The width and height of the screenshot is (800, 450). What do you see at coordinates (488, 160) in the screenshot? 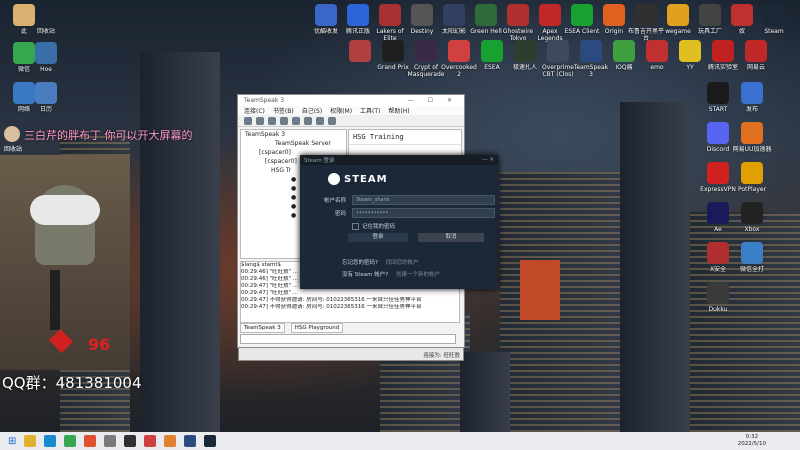
I see `close-icon: — ✕` at bounding box center [488, 160].